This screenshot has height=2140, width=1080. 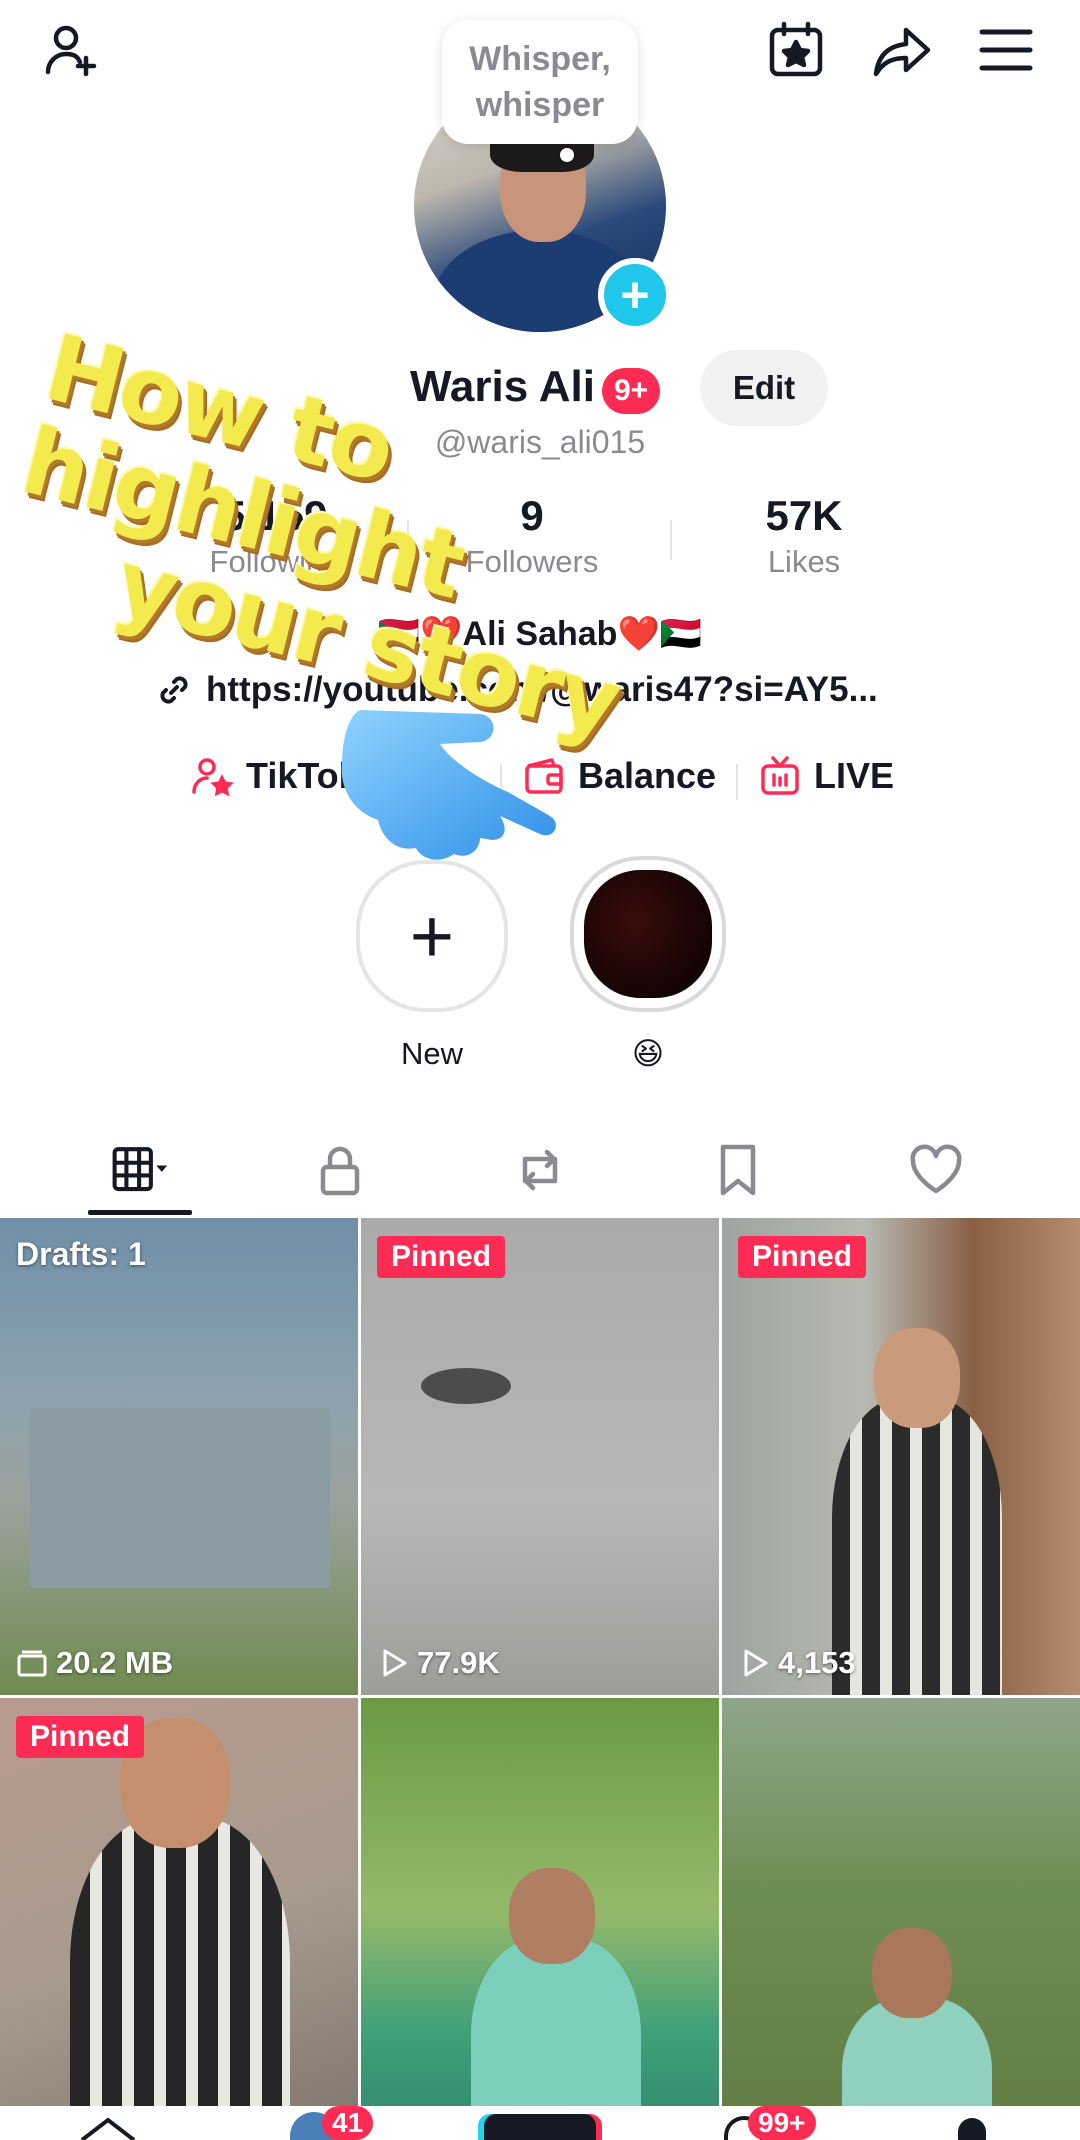 I want to click on lock-icon, so click(x=340, y=1171).